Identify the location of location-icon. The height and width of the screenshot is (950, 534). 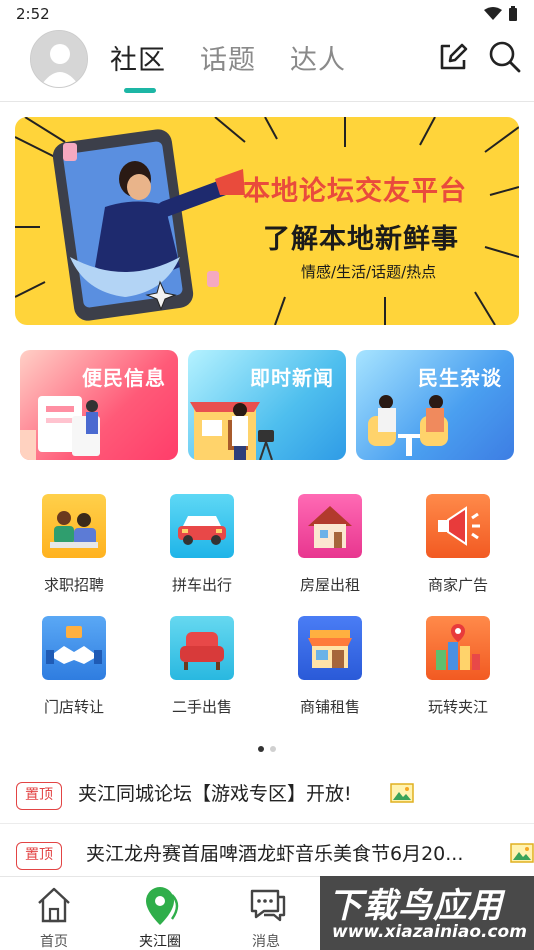
(162, 906).